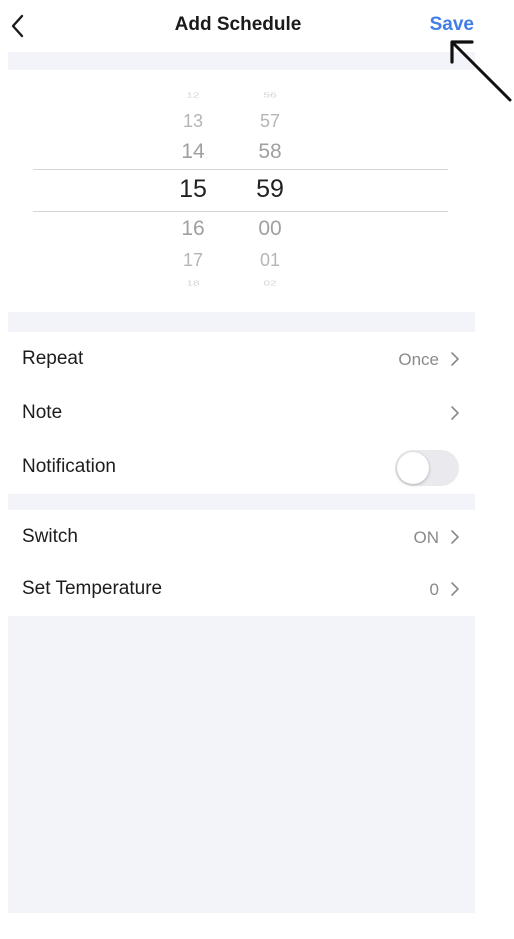 The image size is (514, 939). I want to click on note-label: Note, so click(42, 412).